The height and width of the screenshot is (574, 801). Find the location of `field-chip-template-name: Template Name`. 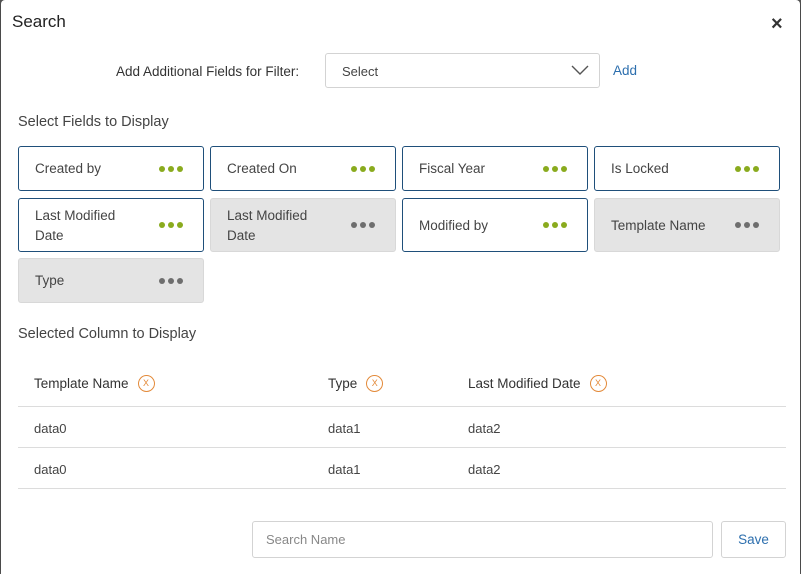

field-chip-template-name: Template Name is located at coordinates (687, 225).